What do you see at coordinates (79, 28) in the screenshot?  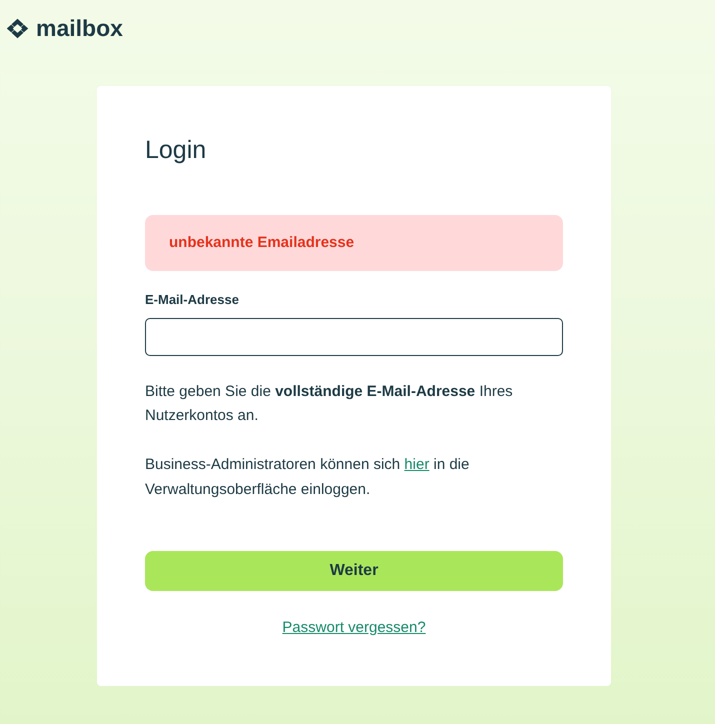 I see `logo-text: mailbox` at bounding box center [79, 28].